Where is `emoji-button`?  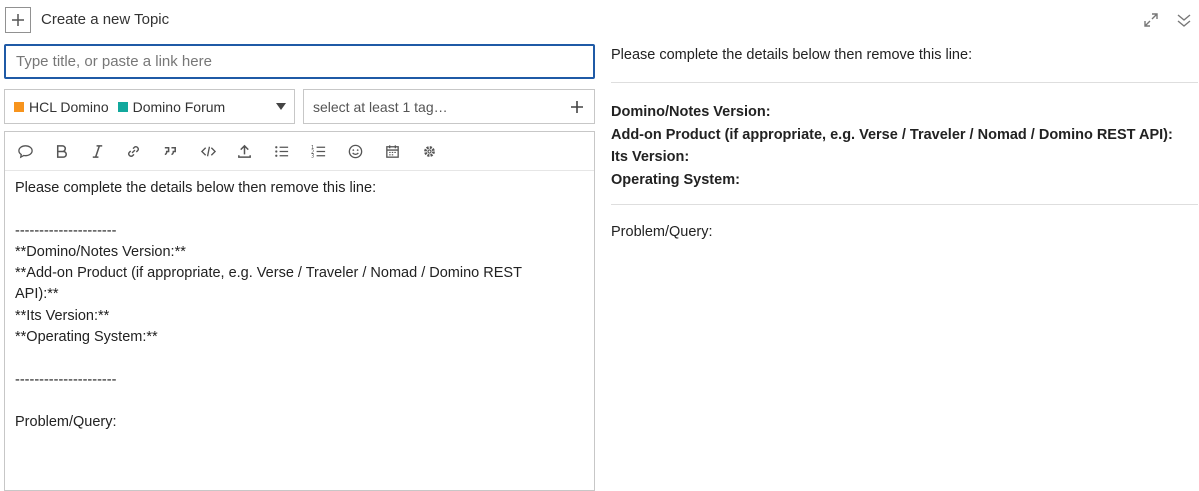
emoji-button is located at coordinates (355, 151).